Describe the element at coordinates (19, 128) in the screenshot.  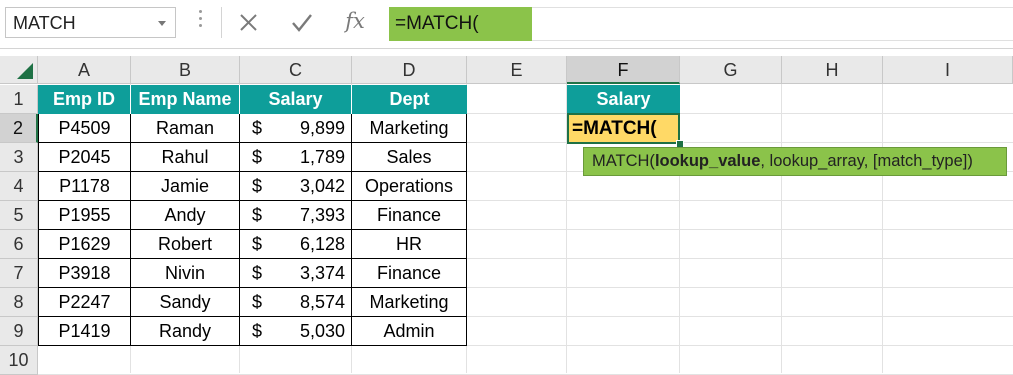
I see `row-header-2: 2` at that location.